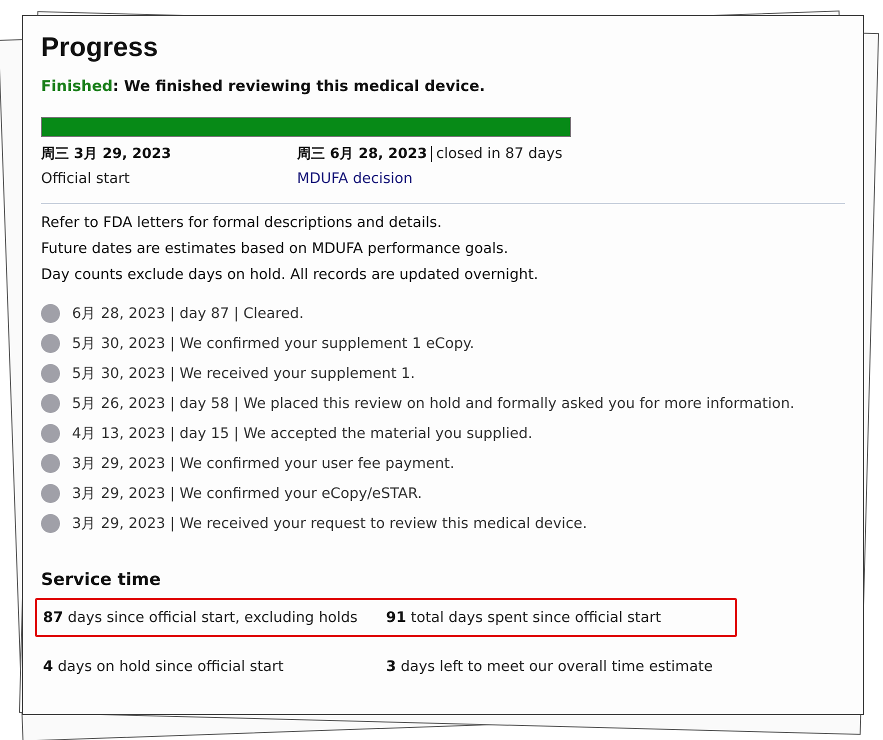 This screenshot has width=883, height=740. Describe the element at coordinates (263, 86) in the screenshot. I see `status-message: Finished: We finished reviewing this medical device.` at that location.